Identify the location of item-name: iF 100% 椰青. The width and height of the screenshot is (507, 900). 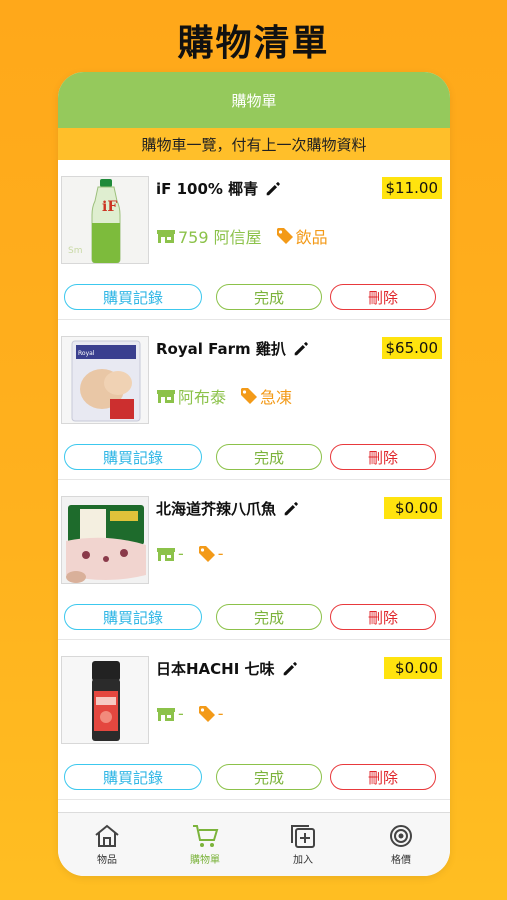
(219, 188).